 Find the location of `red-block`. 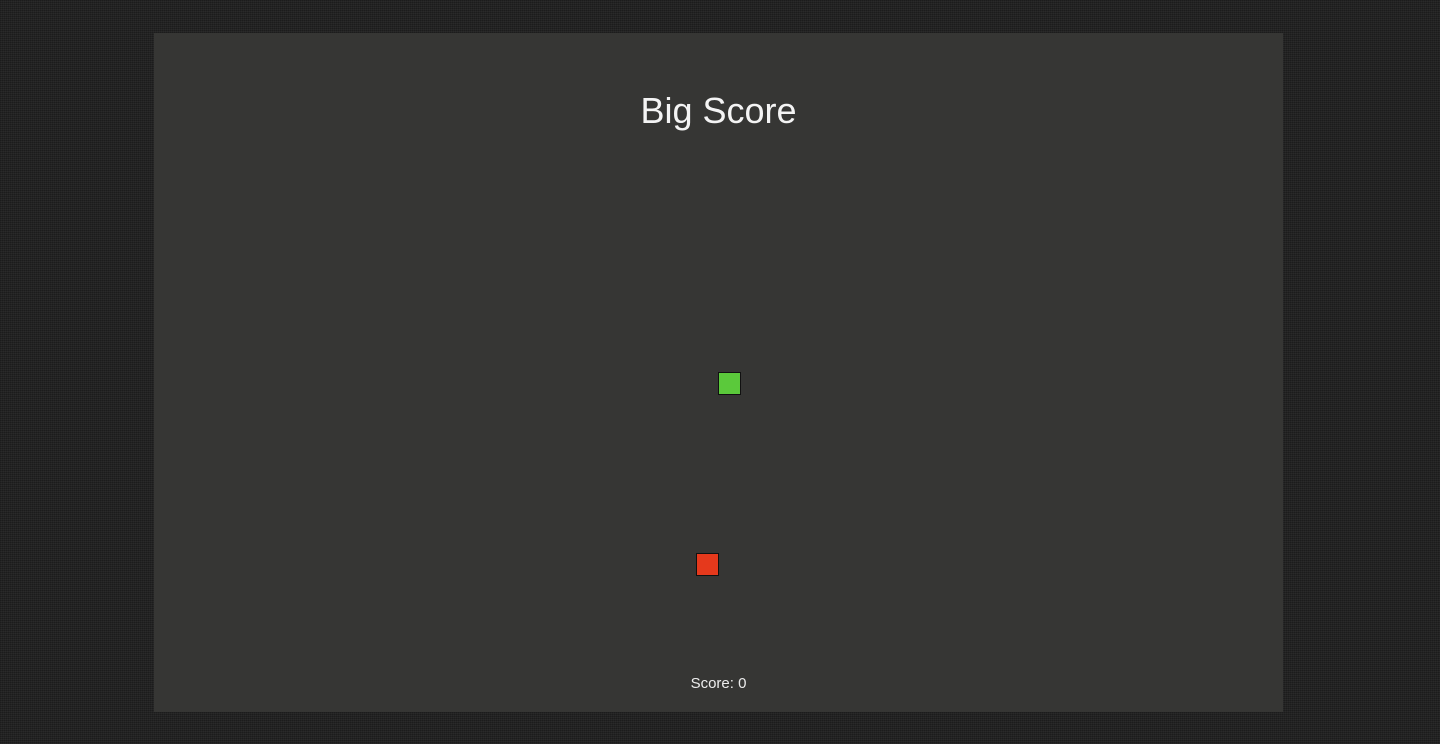

red-block is located at coordinates (707, 564).